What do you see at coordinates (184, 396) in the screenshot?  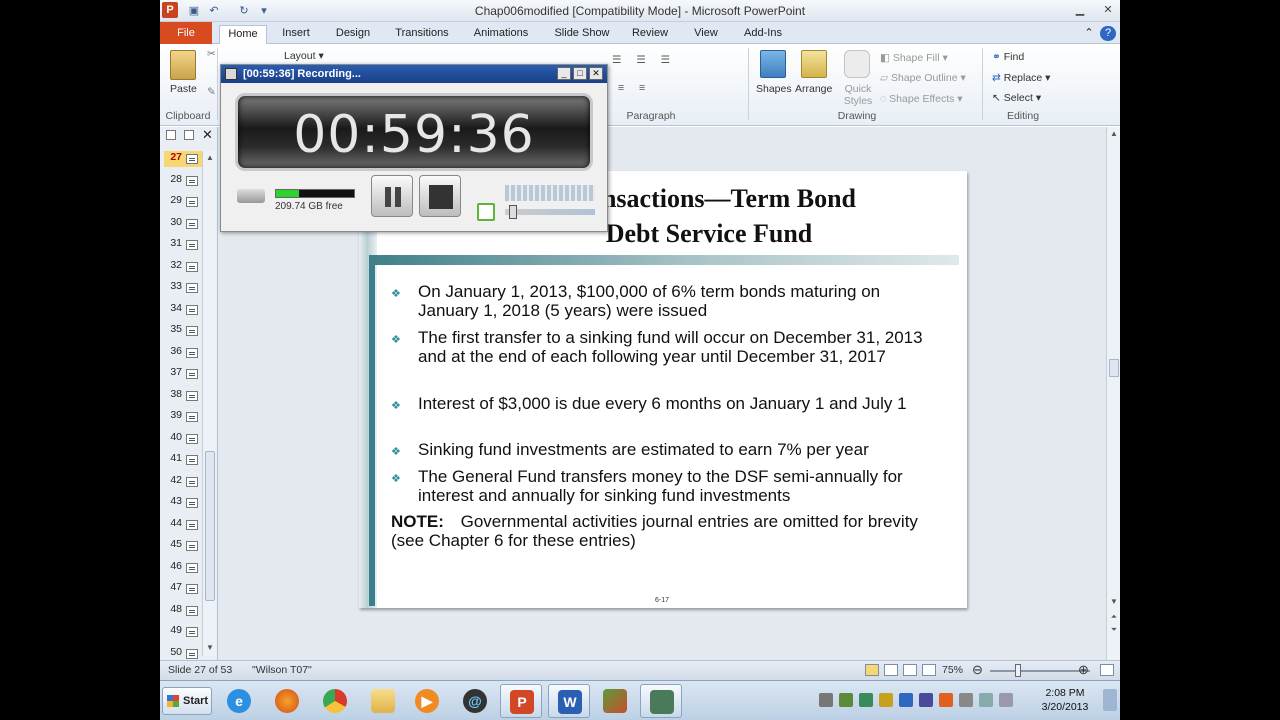 I see `slide-thumbnail-item: 38` at bounding box center [184, 396].